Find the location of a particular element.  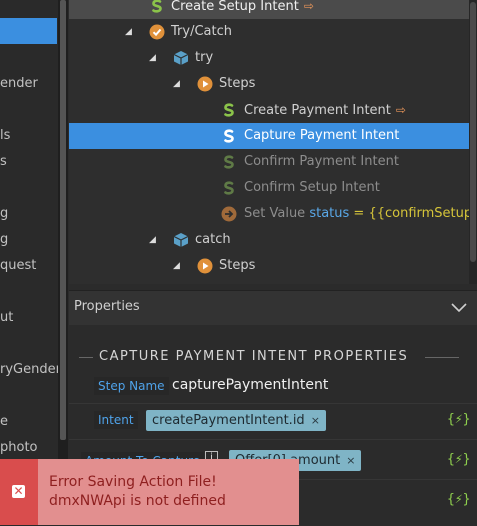

left-panel-item: s is located at coordinates (3, 161).